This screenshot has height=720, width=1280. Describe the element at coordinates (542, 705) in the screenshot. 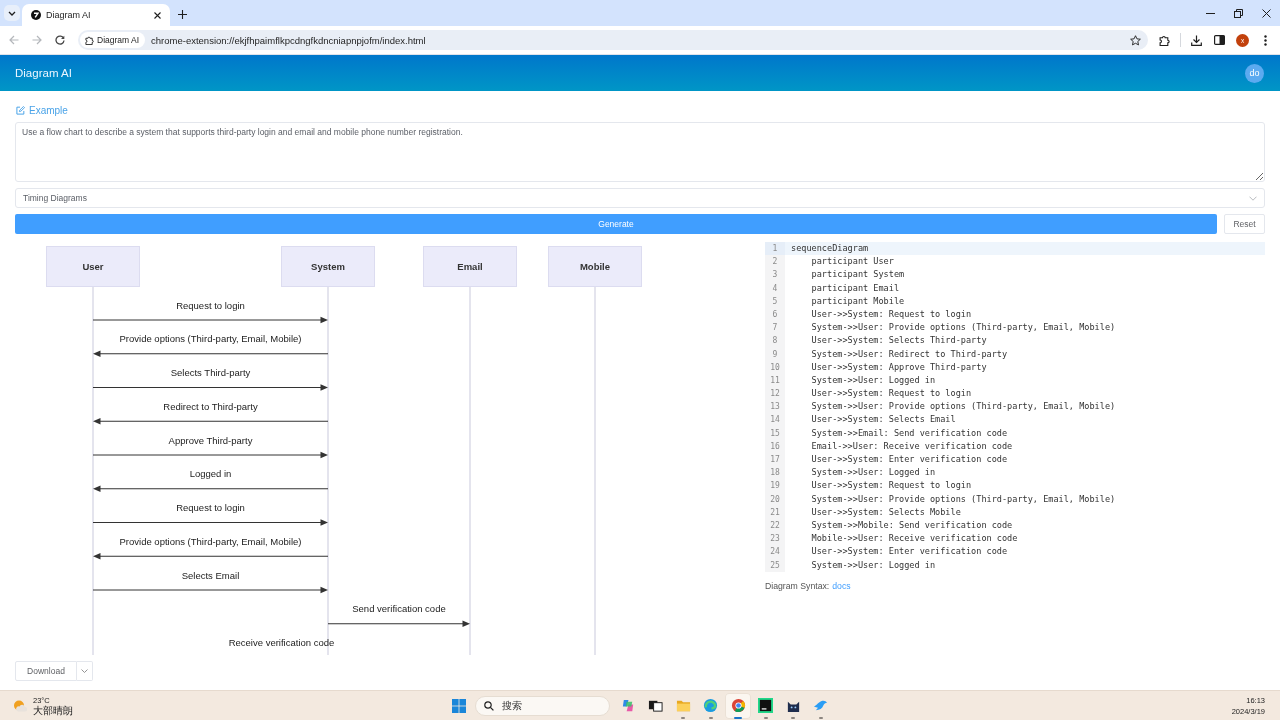

I see `search-field: 搜索` at that location.